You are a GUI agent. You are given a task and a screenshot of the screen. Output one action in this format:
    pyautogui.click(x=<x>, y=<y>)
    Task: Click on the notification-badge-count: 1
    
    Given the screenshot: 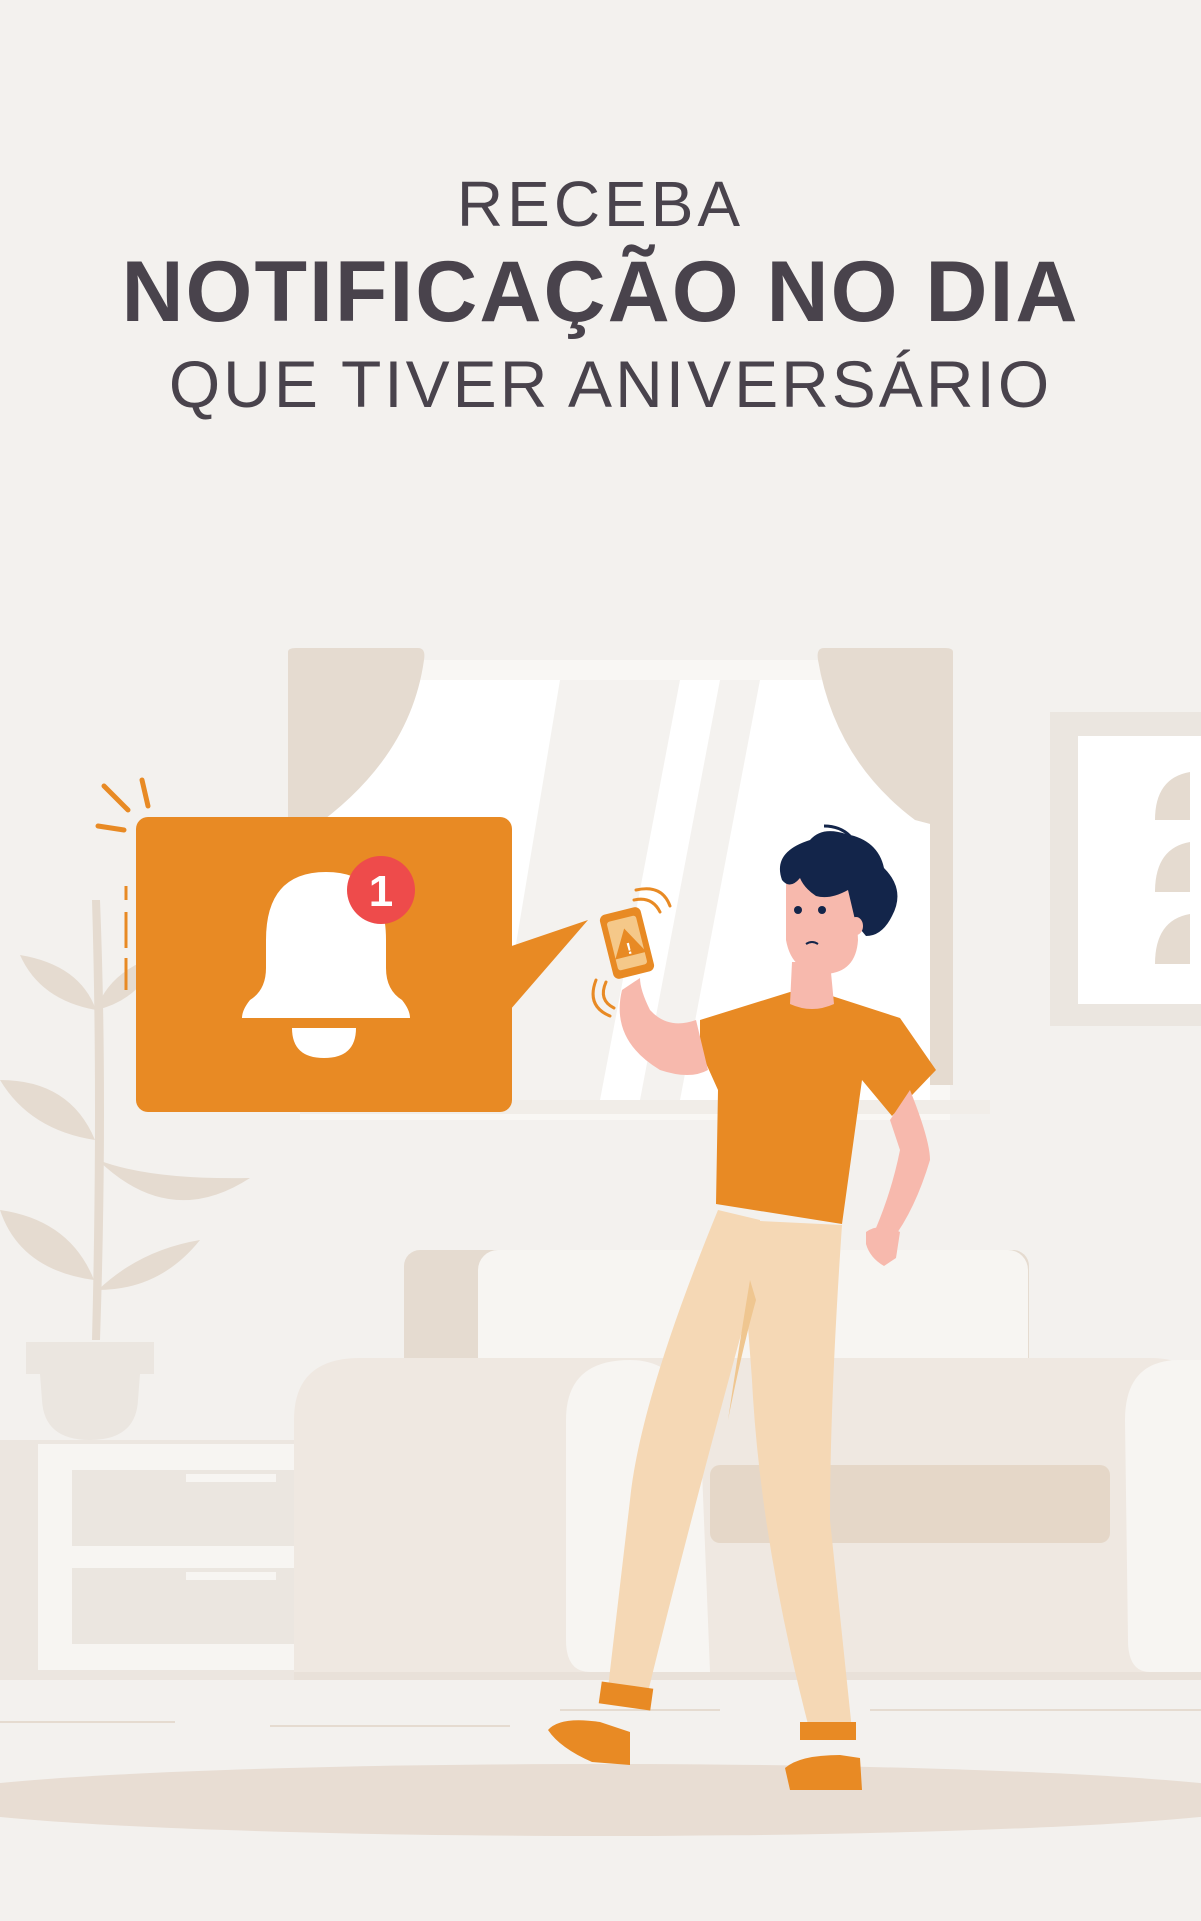 What is the action you would take?
    pyautogui.click(x=381, y=891)
    